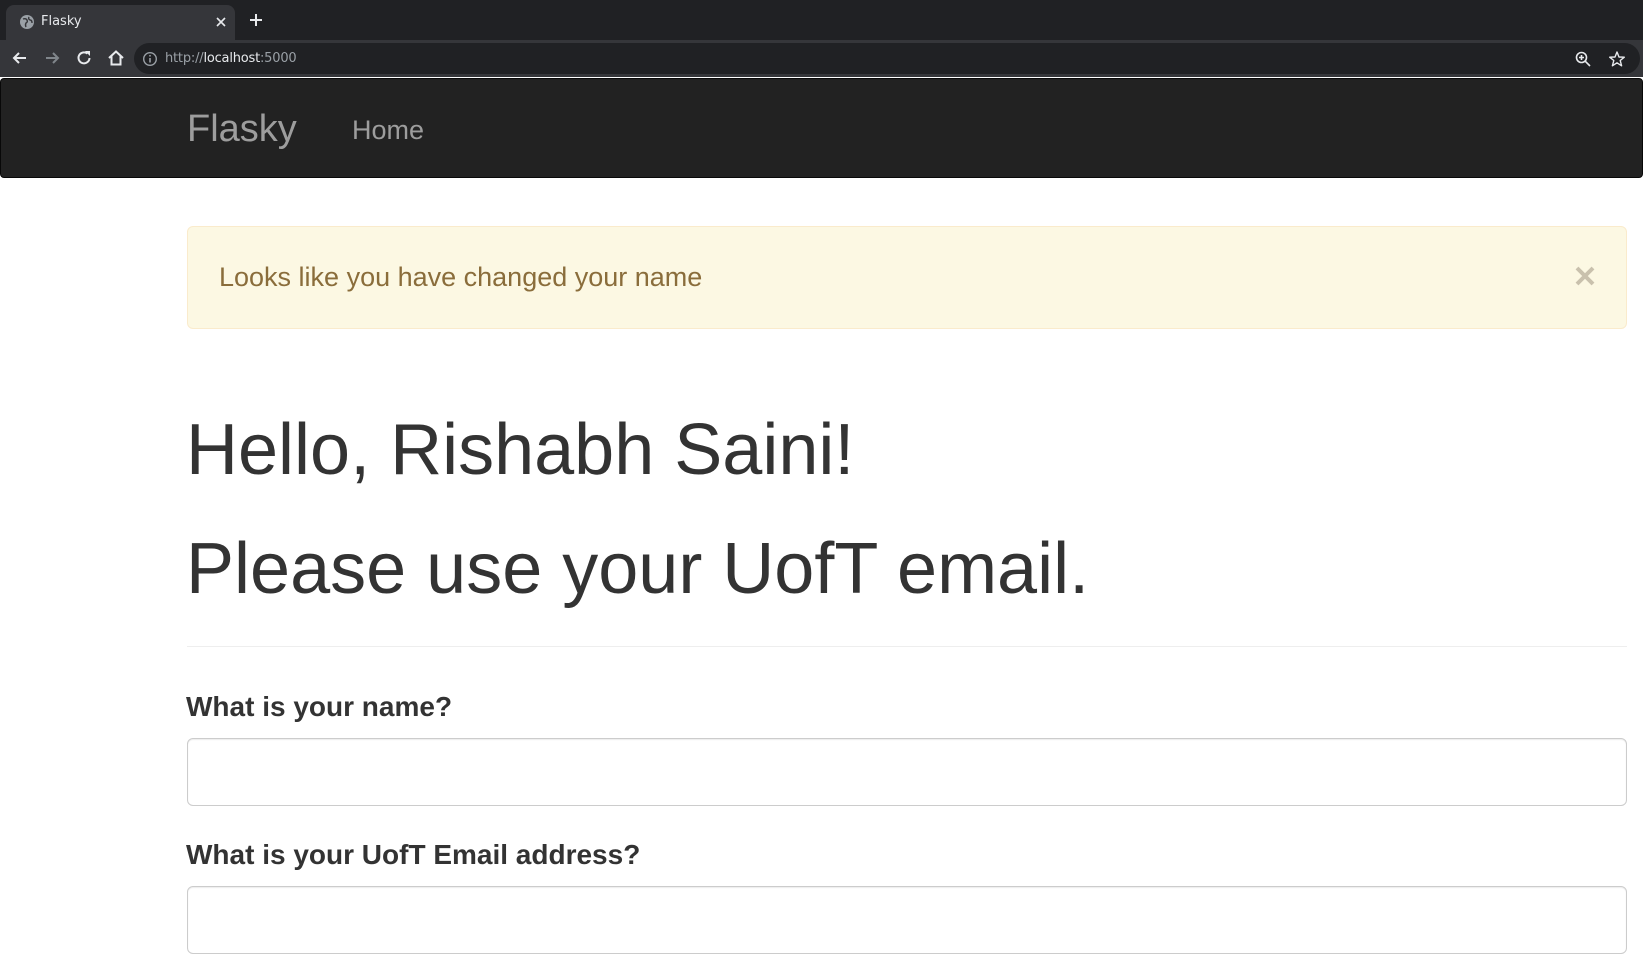 The height and width of the screenshot is (968, 1643). I want to click on email-notice-heading: Please use your UofT email., so click(638, 569).